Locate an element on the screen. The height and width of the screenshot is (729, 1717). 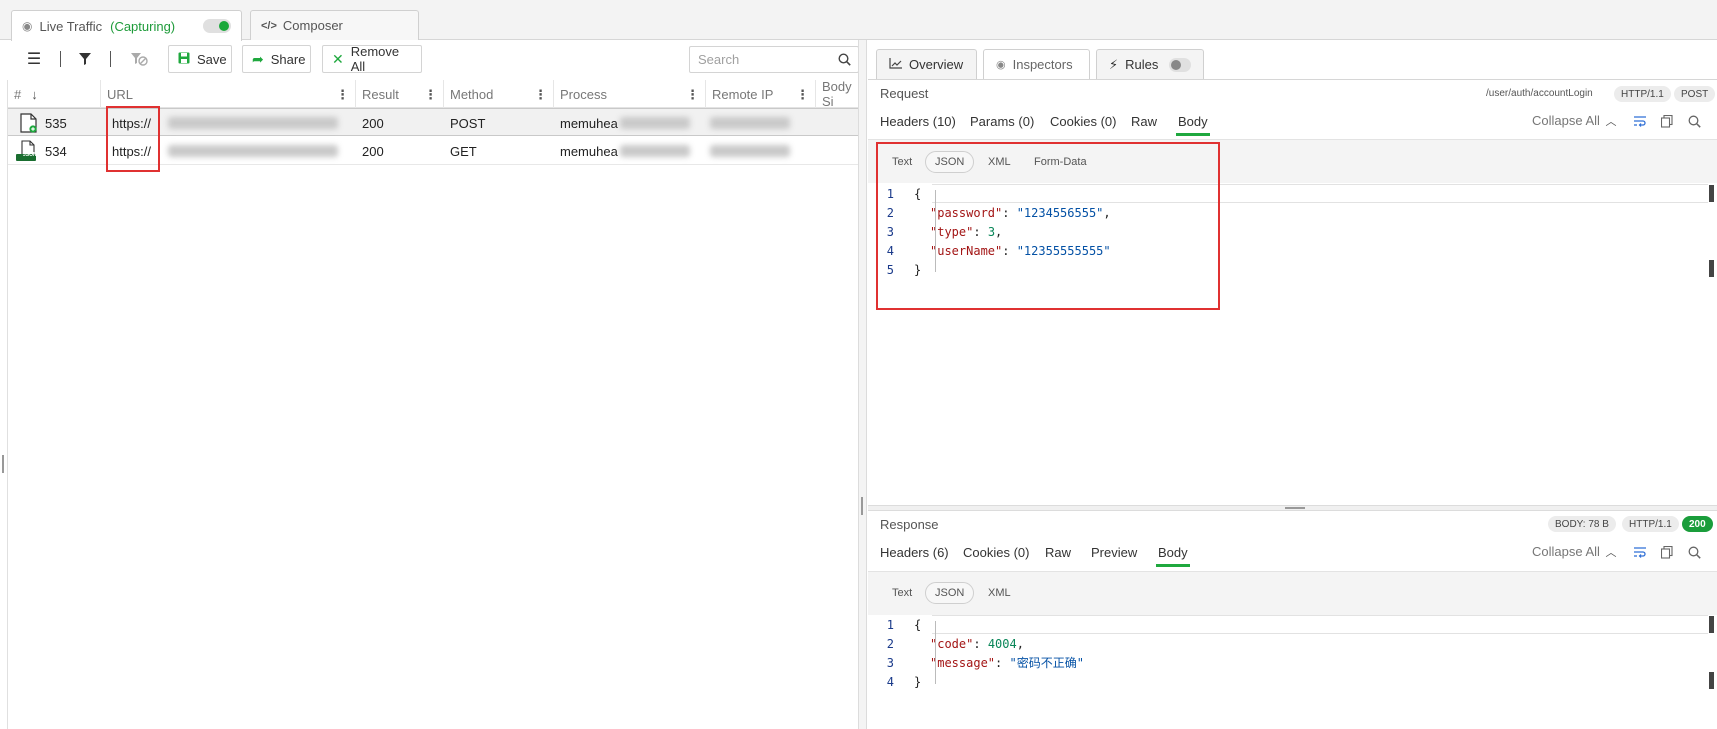
row-method: GET is located at coordinates (463, 151).